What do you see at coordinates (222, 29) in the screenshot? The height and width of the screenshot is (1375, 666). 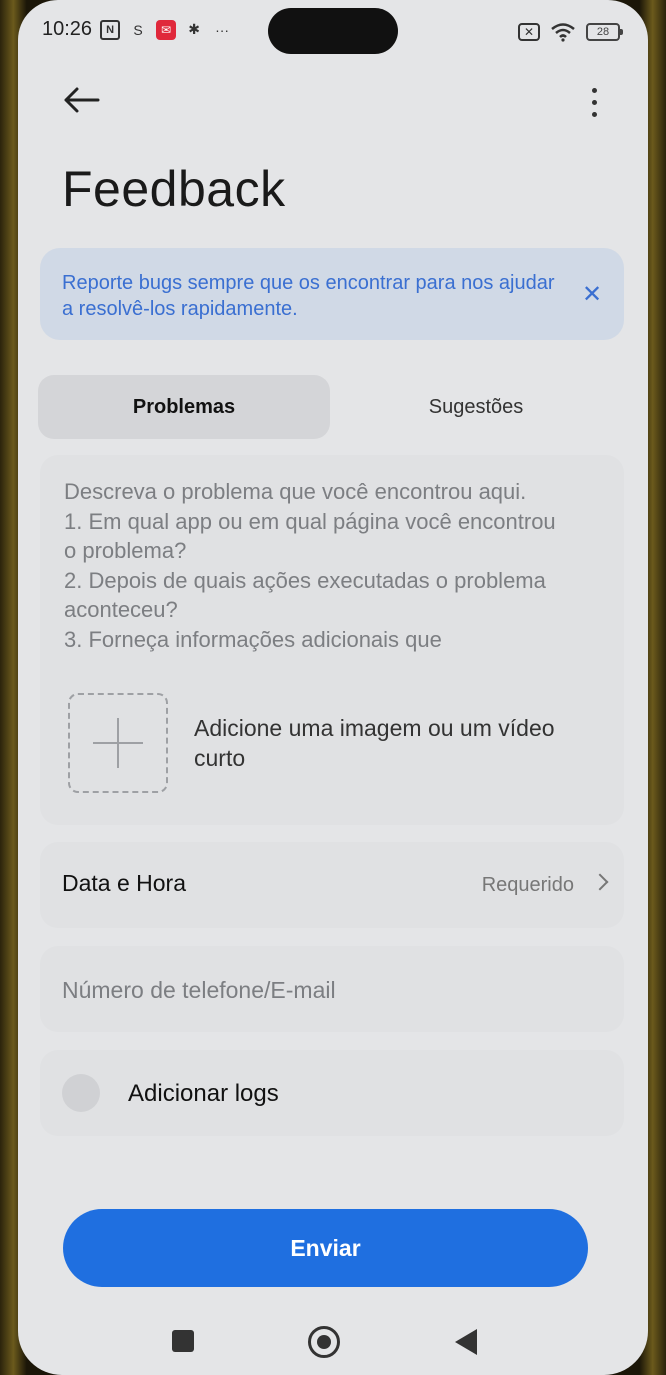 I see `more-notifications-icon: ···` at bounding box center [222, 29].